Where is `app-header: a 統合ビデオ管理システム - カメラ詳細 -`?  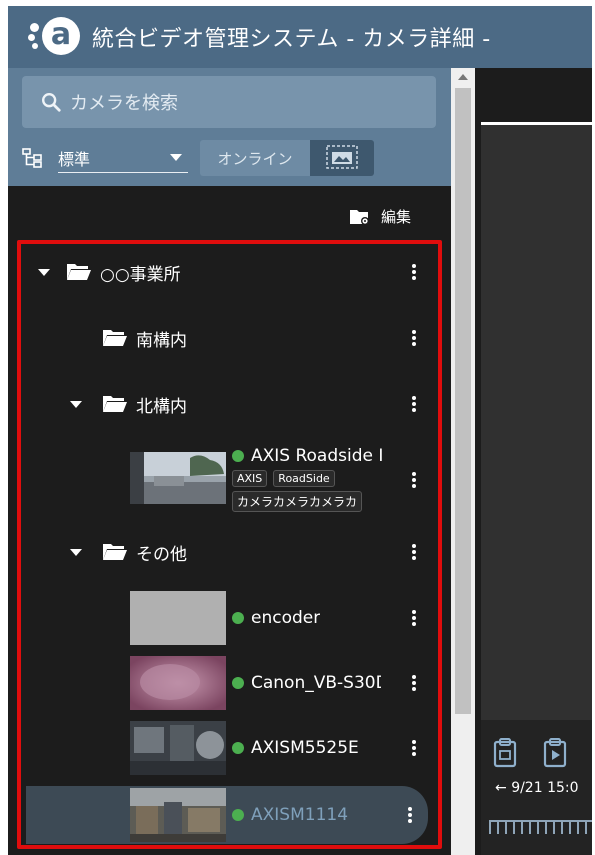 app-header: a 統合ビデオ管理システム - カメラ詳細 - is located at coordinates (300, 37).